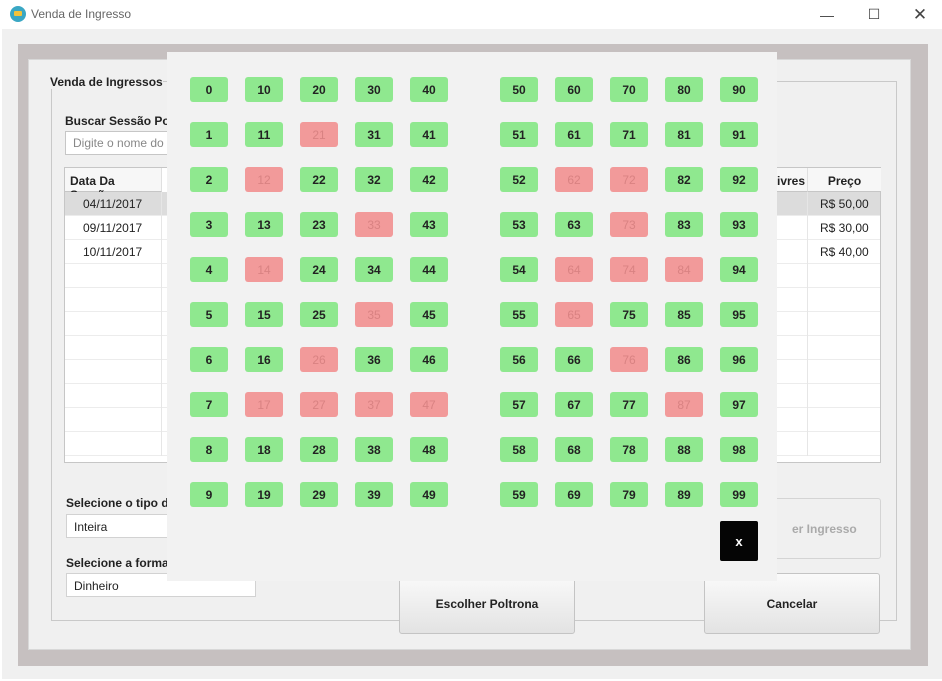 The image size is (942, 681). Describe the element at coordinates (519, 359) in the screenshot. I see `seat-available: 56` at that location.